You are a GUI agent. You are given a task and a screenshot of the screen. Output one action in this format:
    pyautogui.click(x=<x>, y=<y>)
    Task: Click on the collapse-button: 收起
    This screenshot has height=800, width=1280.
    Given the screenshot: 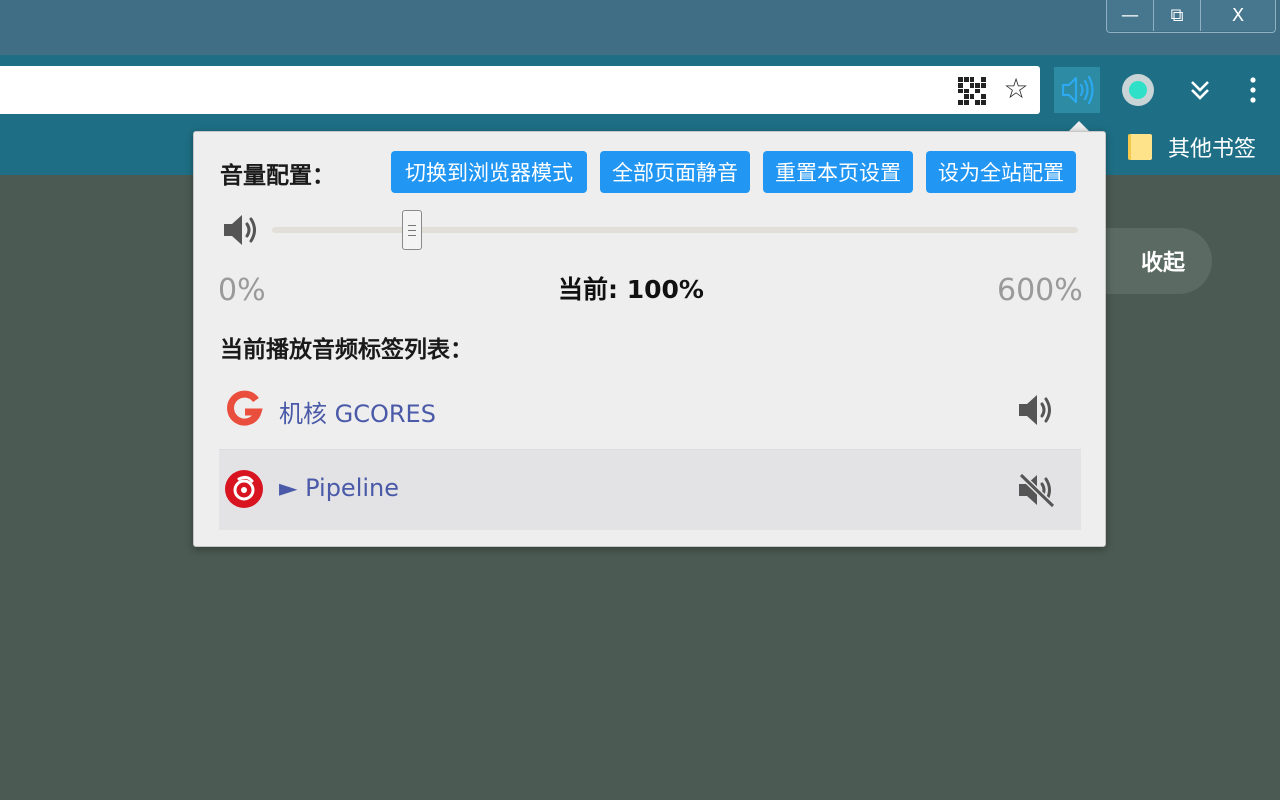 What is the action you would take?
    pyautogui.click(x=1150, y=261)
    